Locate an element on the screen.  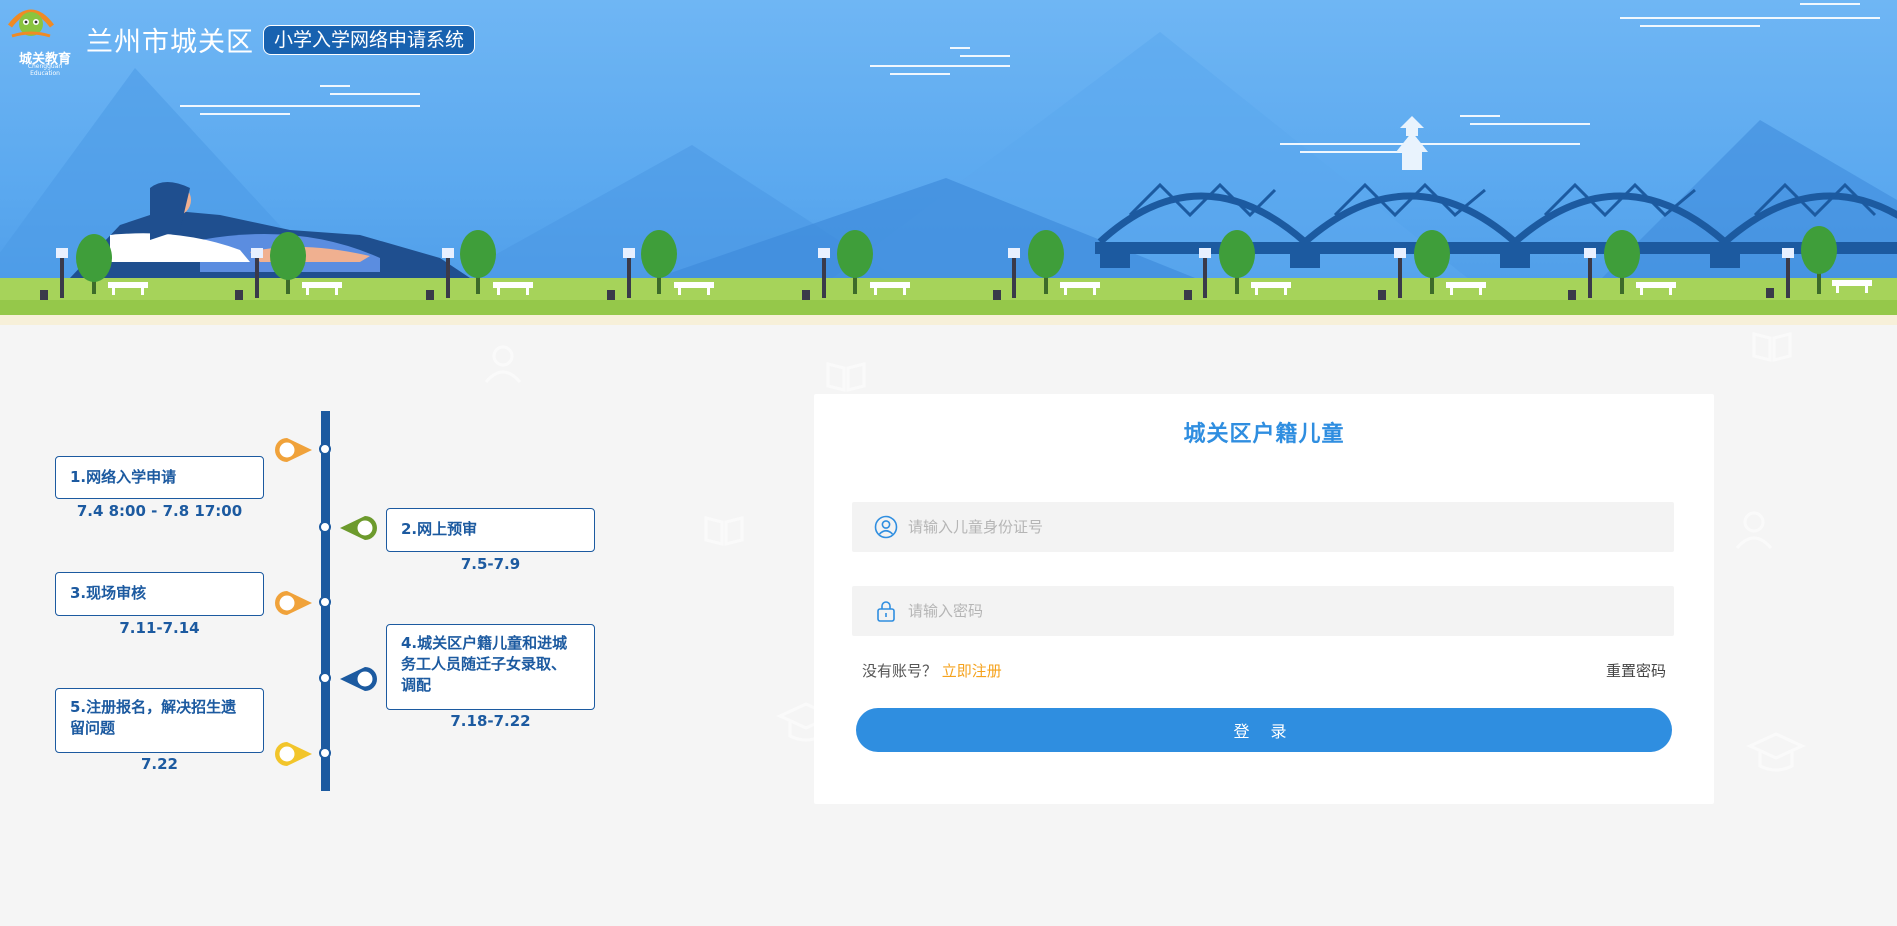
timeline-pin-4-icon is located at coordinates (358, 679).